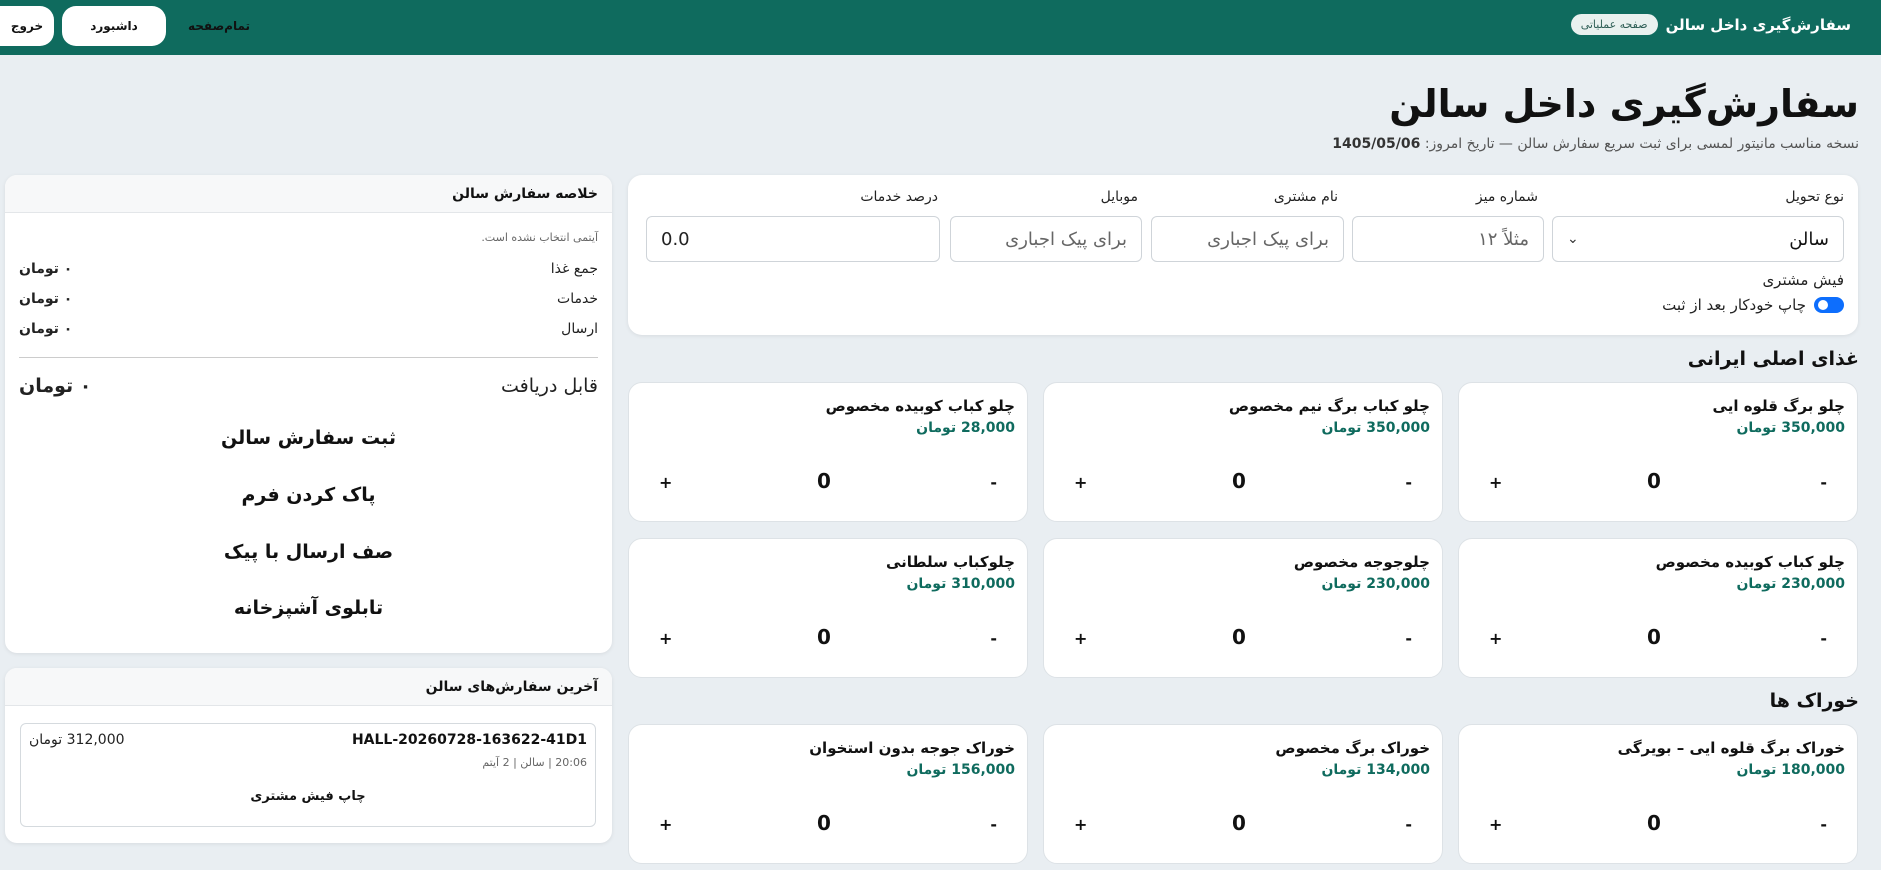  I want to click on item-price: 310,000 تومان, so click(960, 584).